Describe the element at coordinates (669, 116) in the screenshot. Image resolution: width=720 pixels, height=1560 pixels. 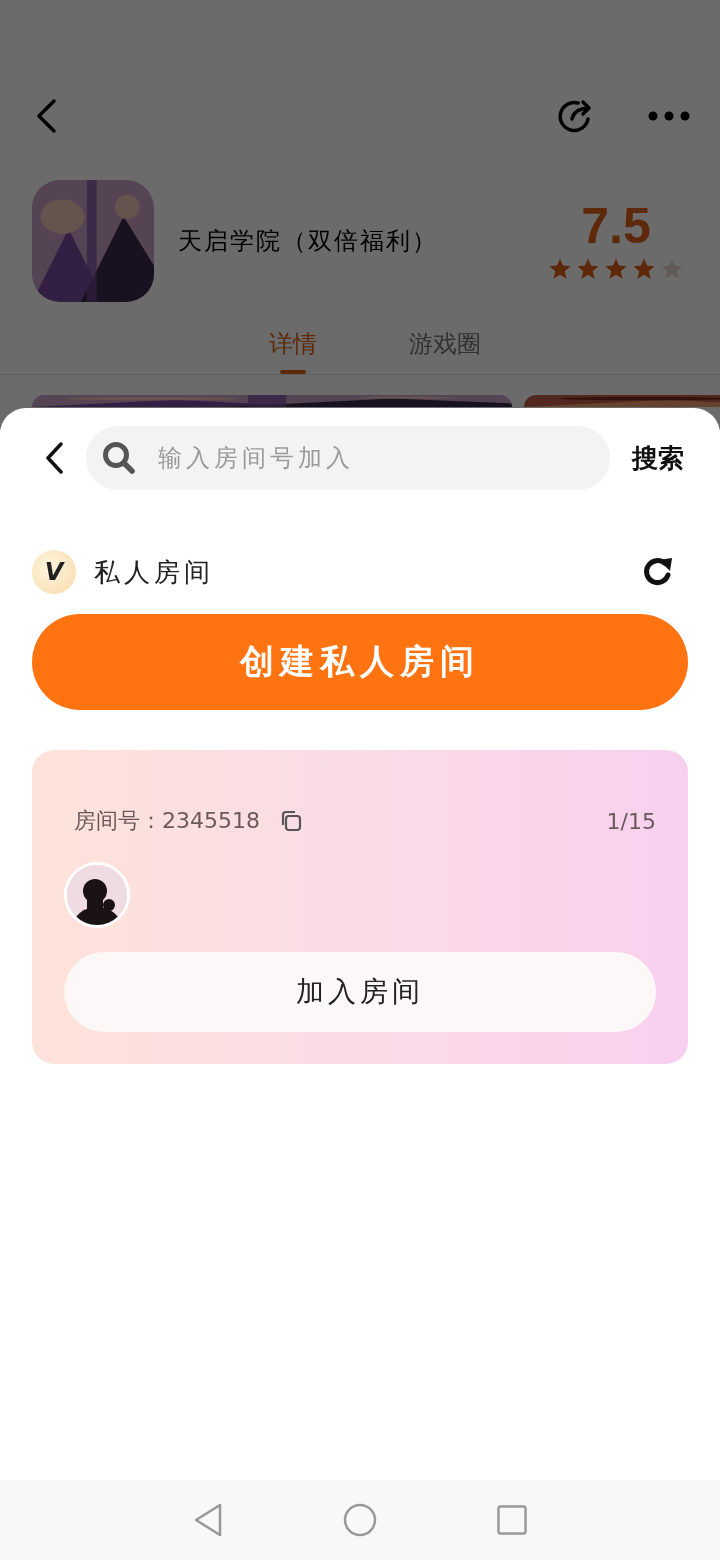
I see `more-icon` at that location.